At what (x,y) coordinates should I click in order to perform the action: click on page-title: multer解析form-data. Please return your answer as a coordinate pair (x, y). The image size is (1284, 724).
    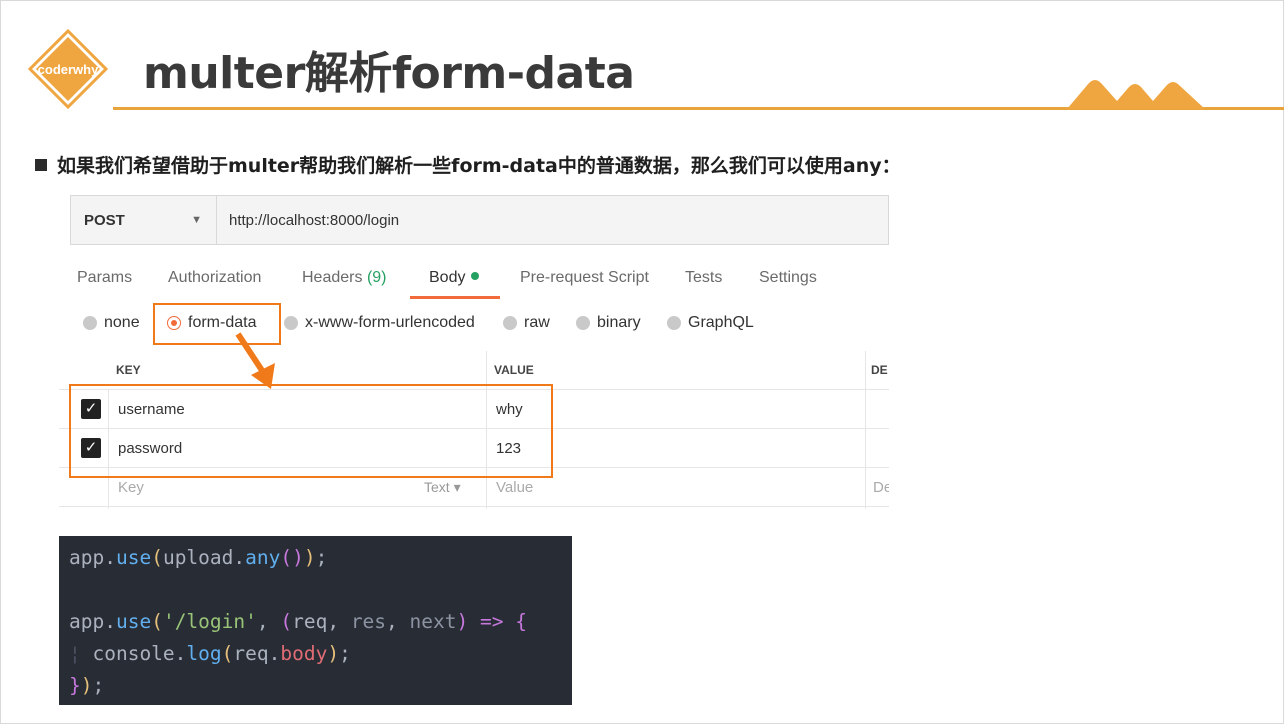
    Looking at the image, I should click on (389, 73).